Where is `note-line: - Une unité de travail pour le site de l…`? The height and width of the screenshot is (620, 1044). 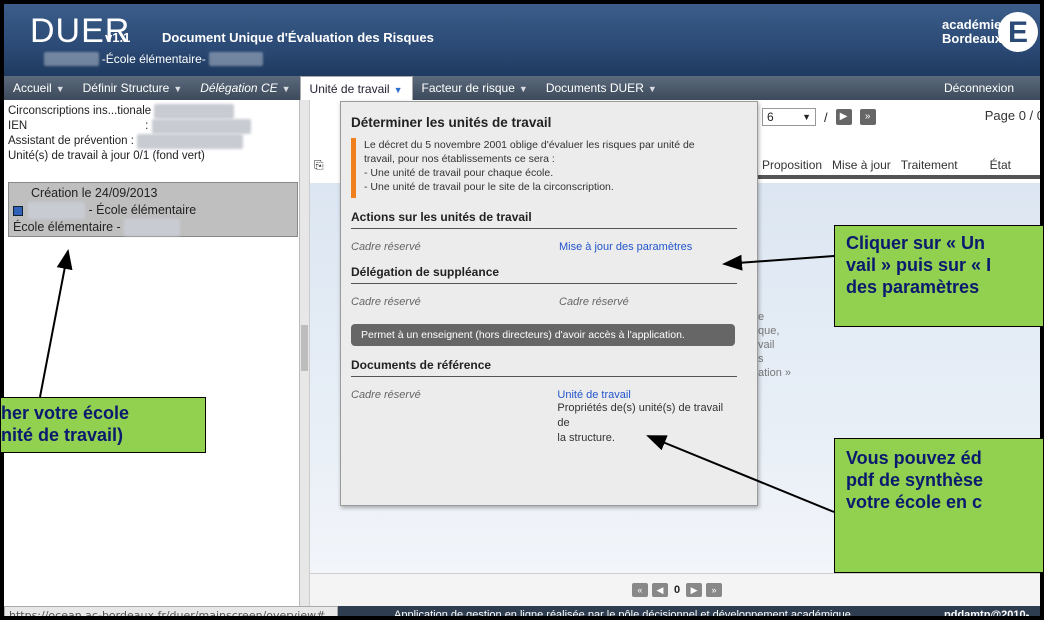 note-line: - Une unité de travail pour le site de l… is located at coordinates (489, 187).